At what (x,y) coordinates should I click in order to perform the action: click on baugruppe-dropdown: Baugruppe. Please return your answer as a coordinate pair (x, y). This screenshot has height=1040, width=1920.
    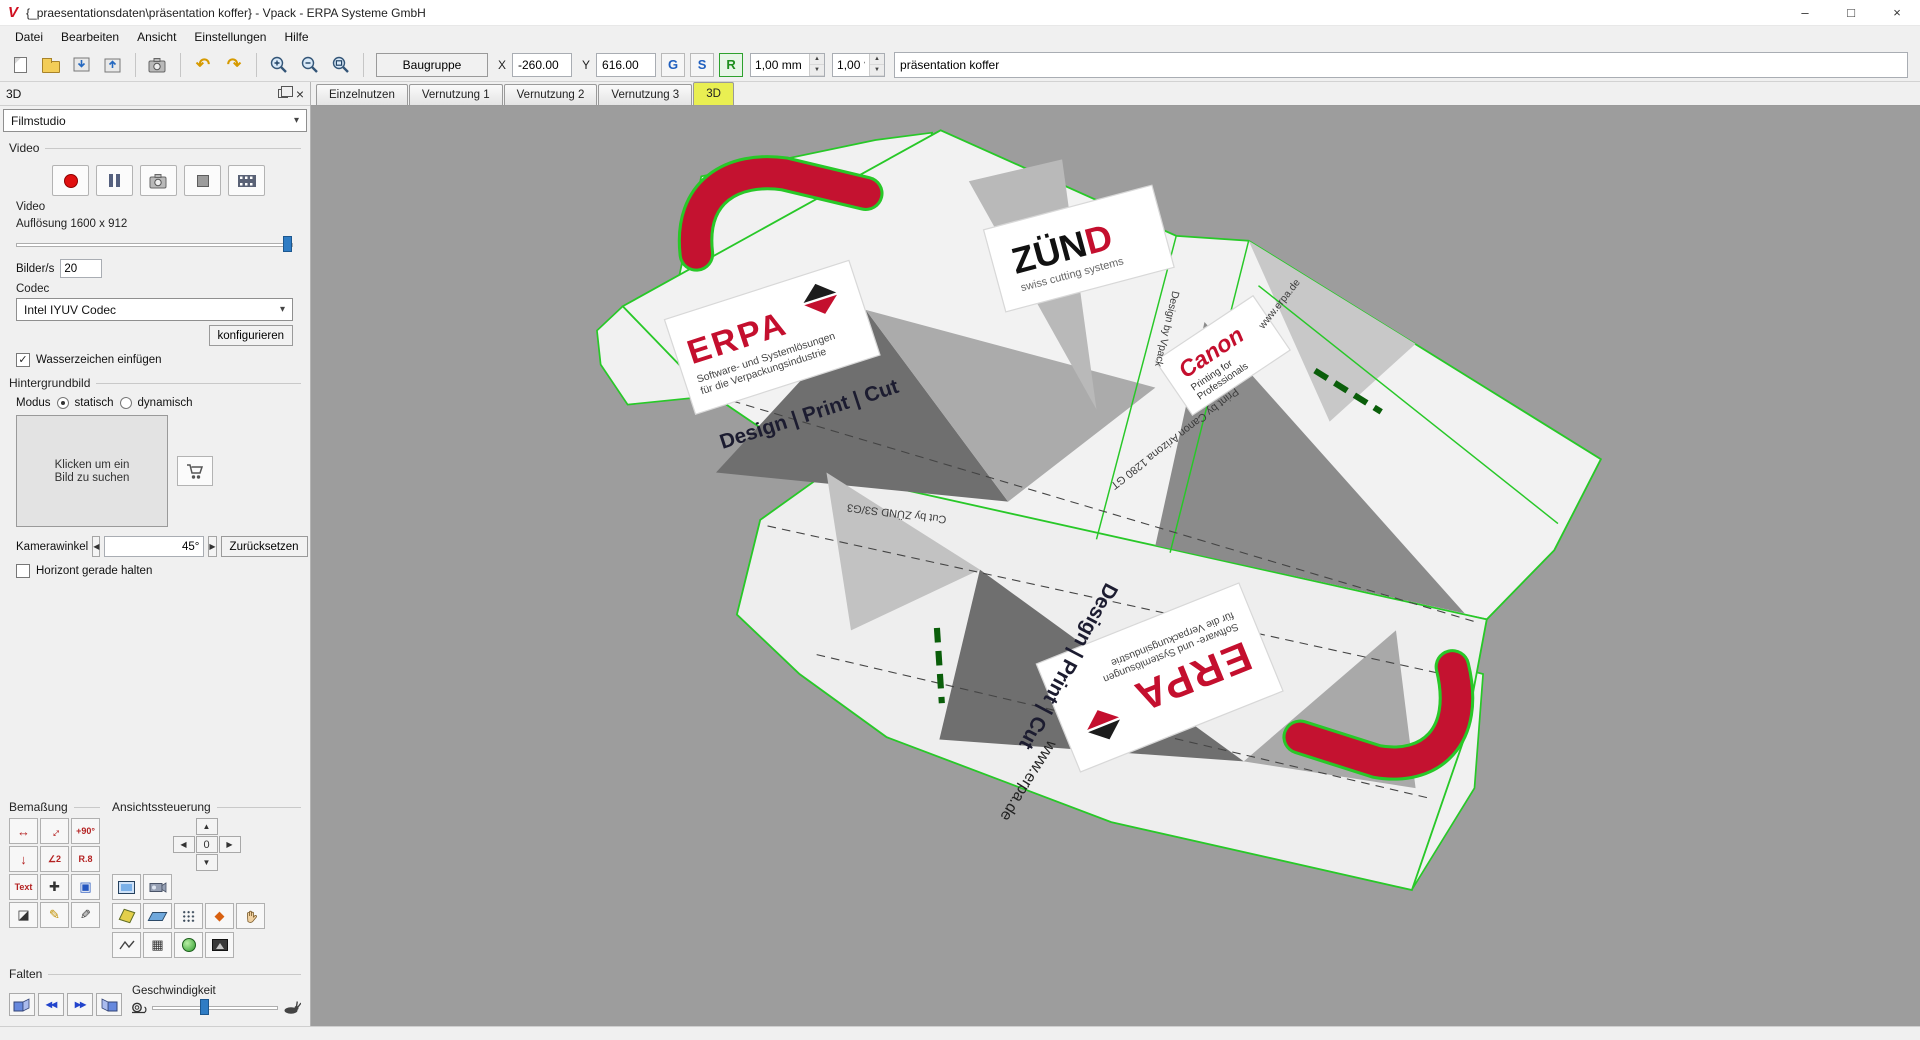
    Looking at the image, I should click on (432, 64).